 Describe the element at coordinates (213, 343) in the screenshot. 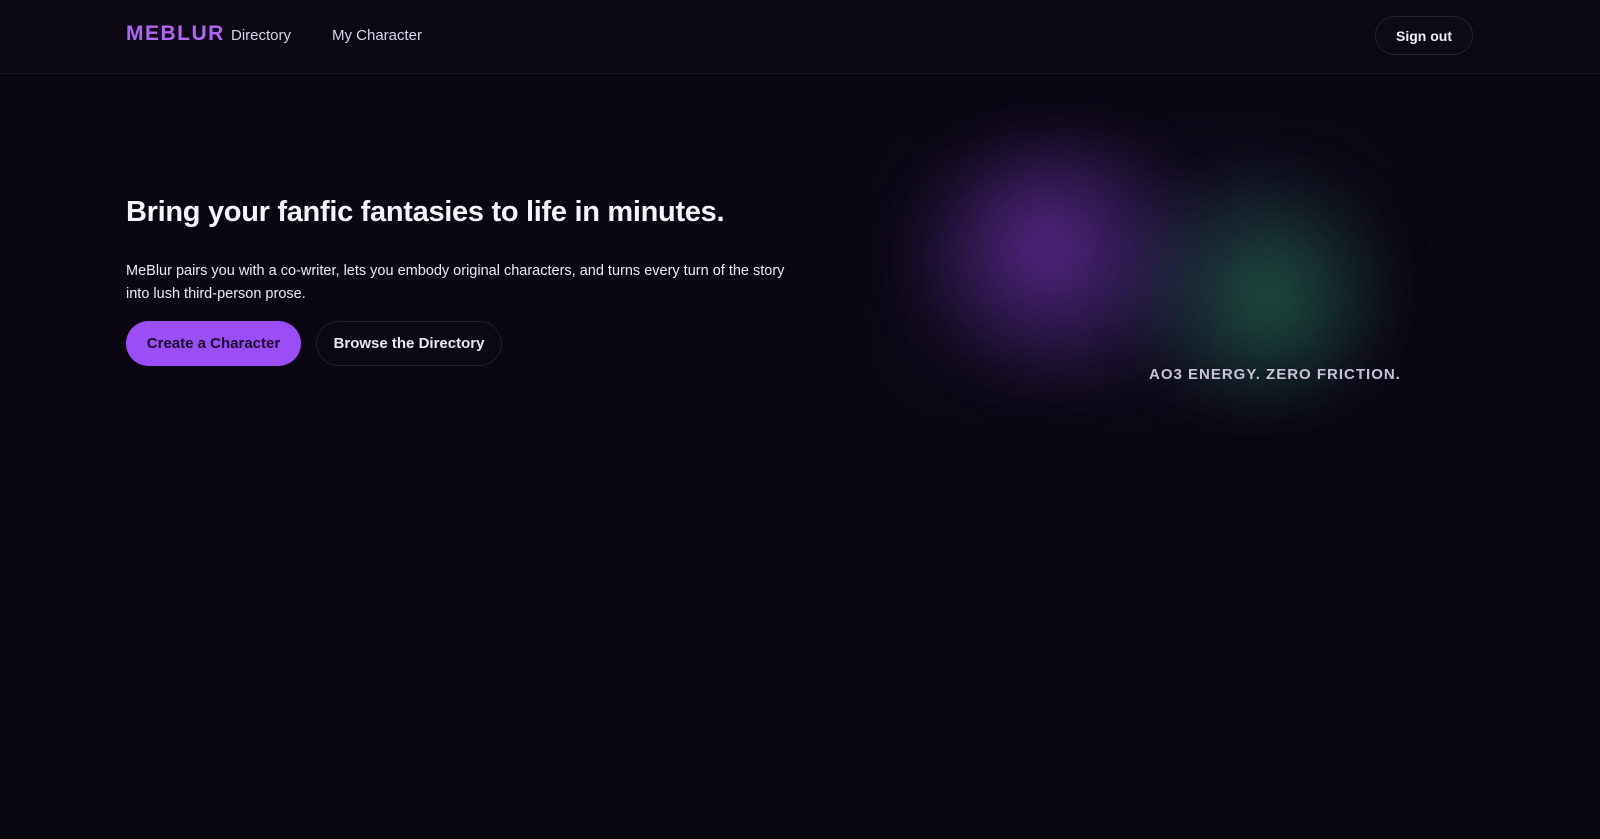

I see `create-character-button: Create a Character` at that location.